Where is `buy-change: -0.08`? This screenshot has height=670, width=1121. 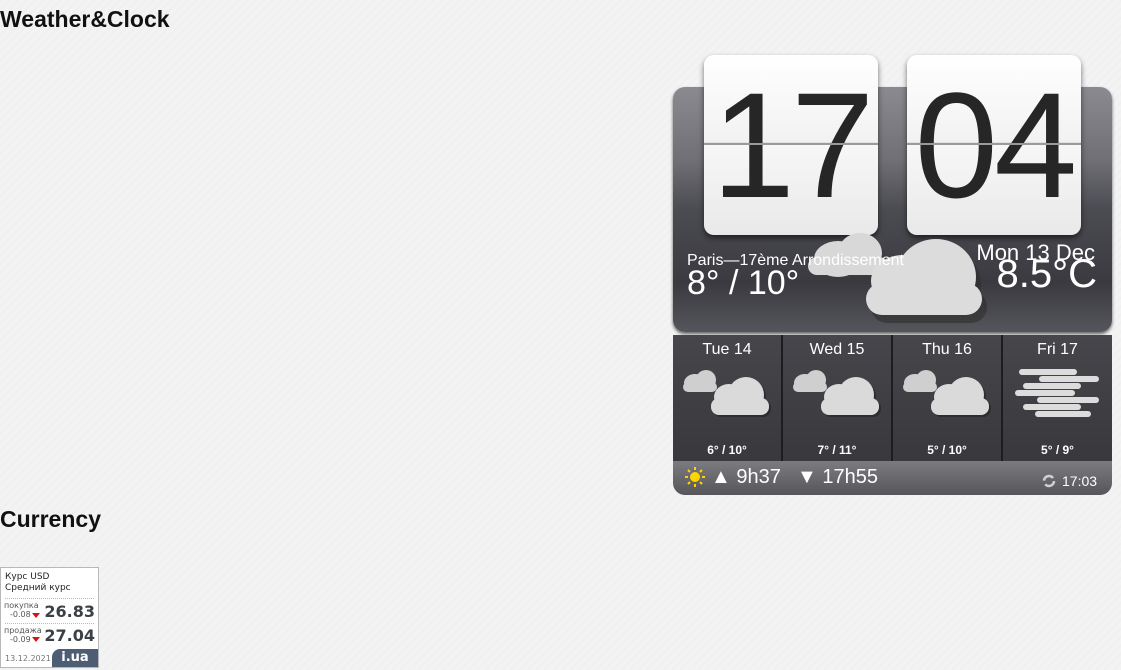
buy-change: -0.08 is located at coordinates (20, 614).